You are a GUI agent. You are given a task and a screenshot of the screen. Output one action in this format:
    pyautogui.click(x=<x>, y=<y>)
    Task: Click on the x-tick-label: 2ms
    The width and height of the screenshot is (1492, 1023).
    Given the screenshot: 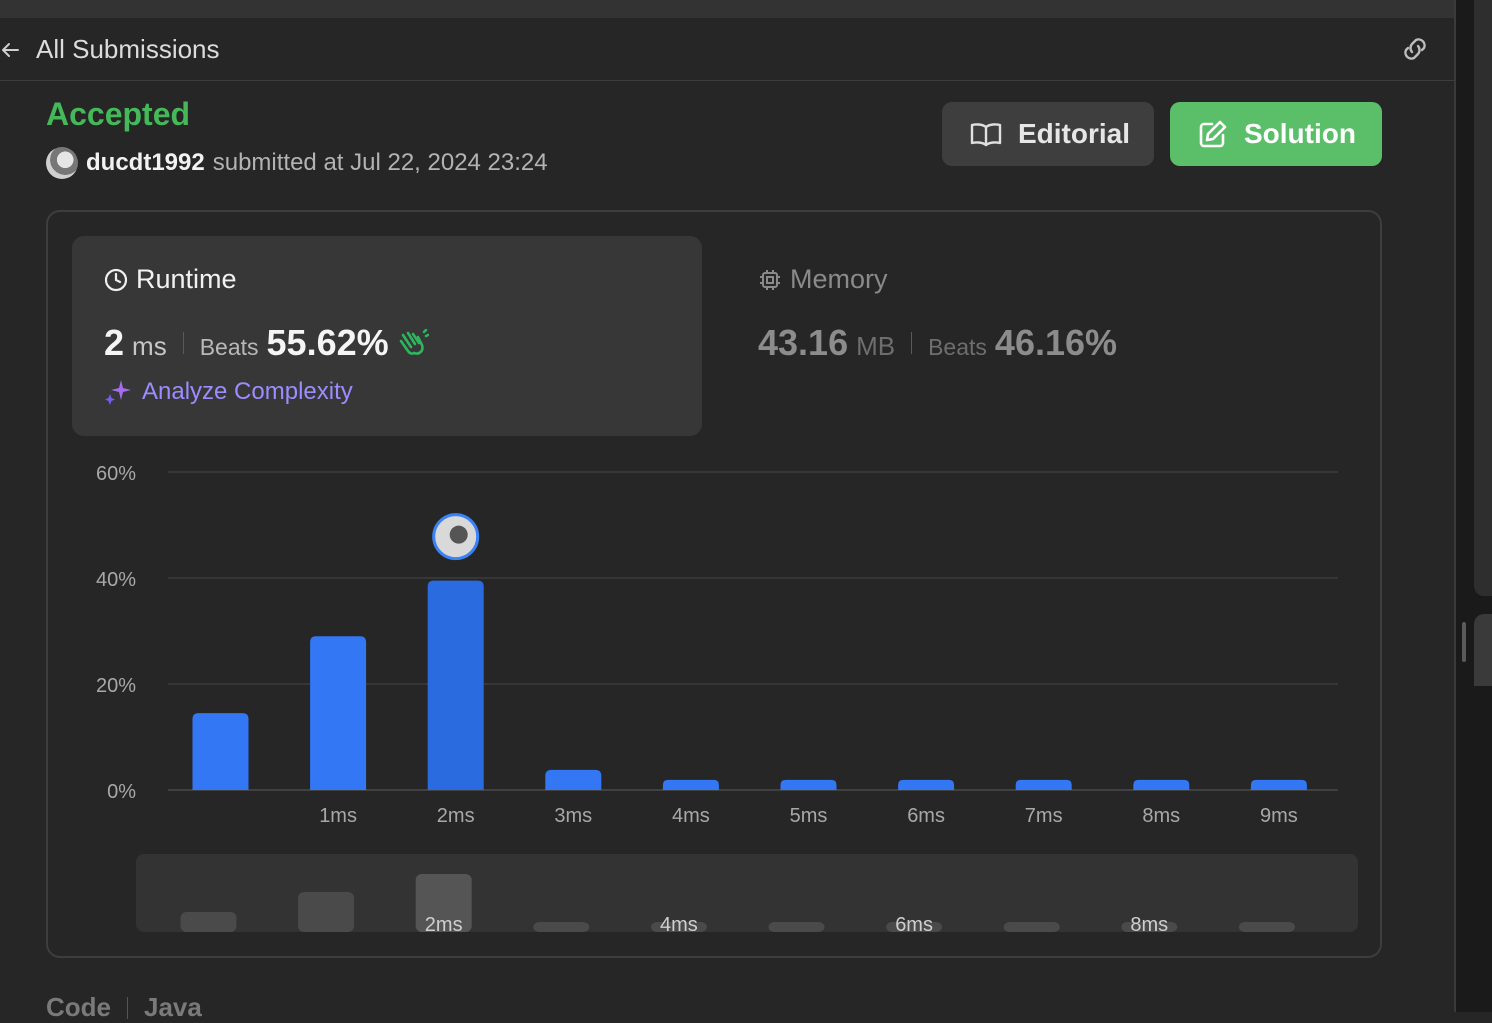 What is the action you would take?
    pyautogui.click(x=456, y=816)
    